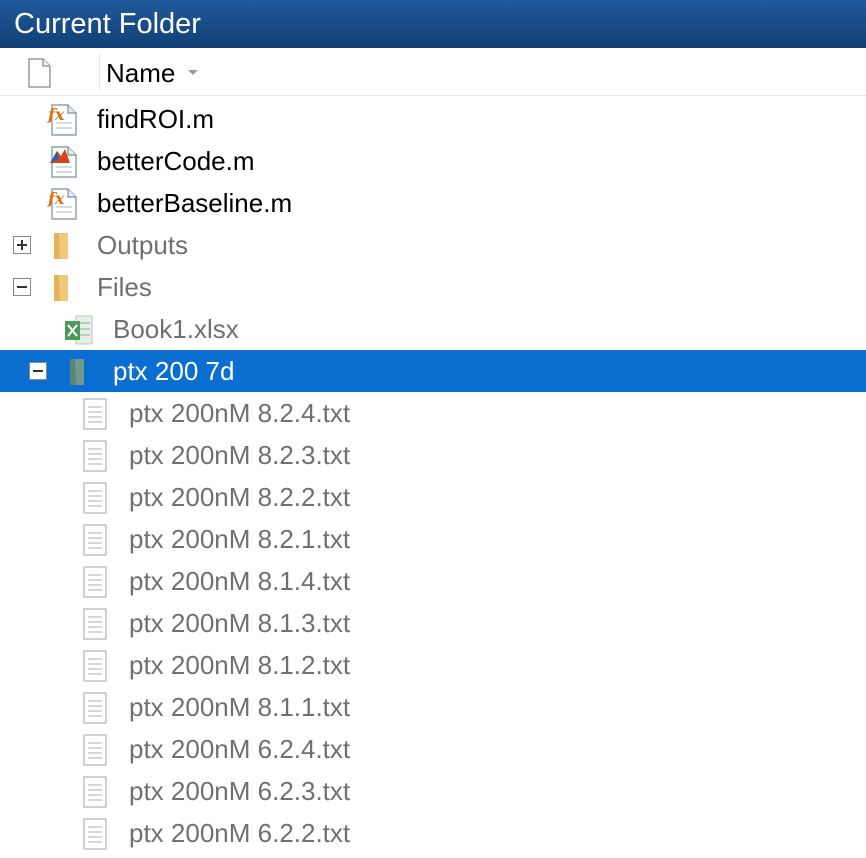 This screenshot has height=858, width=866. What do you see at coordinates (240, 833) in the screenshot?
I see `file-name: ptx 200nM 6.2.2.txt` at bounding box center [240, 833].